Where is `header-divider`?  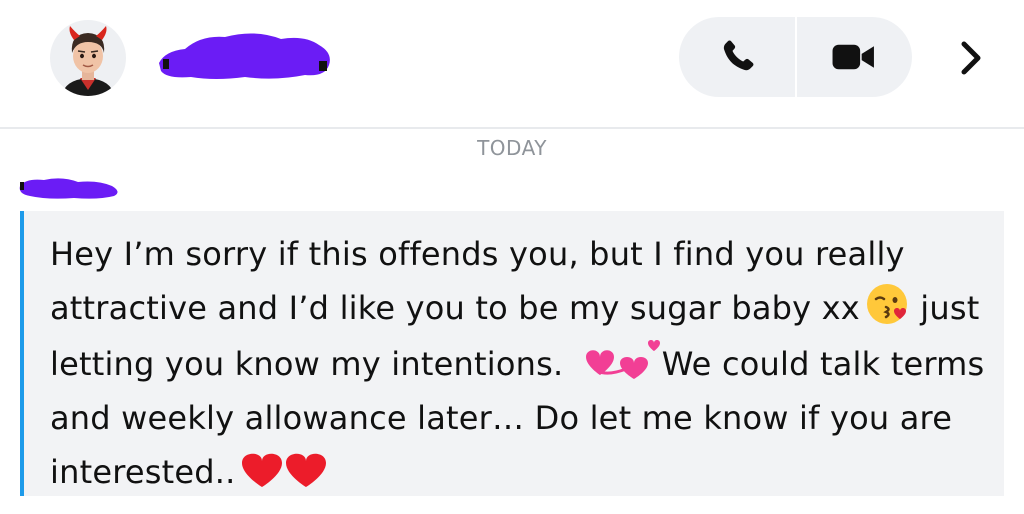 header-divider is located at coordinates (512, 128).